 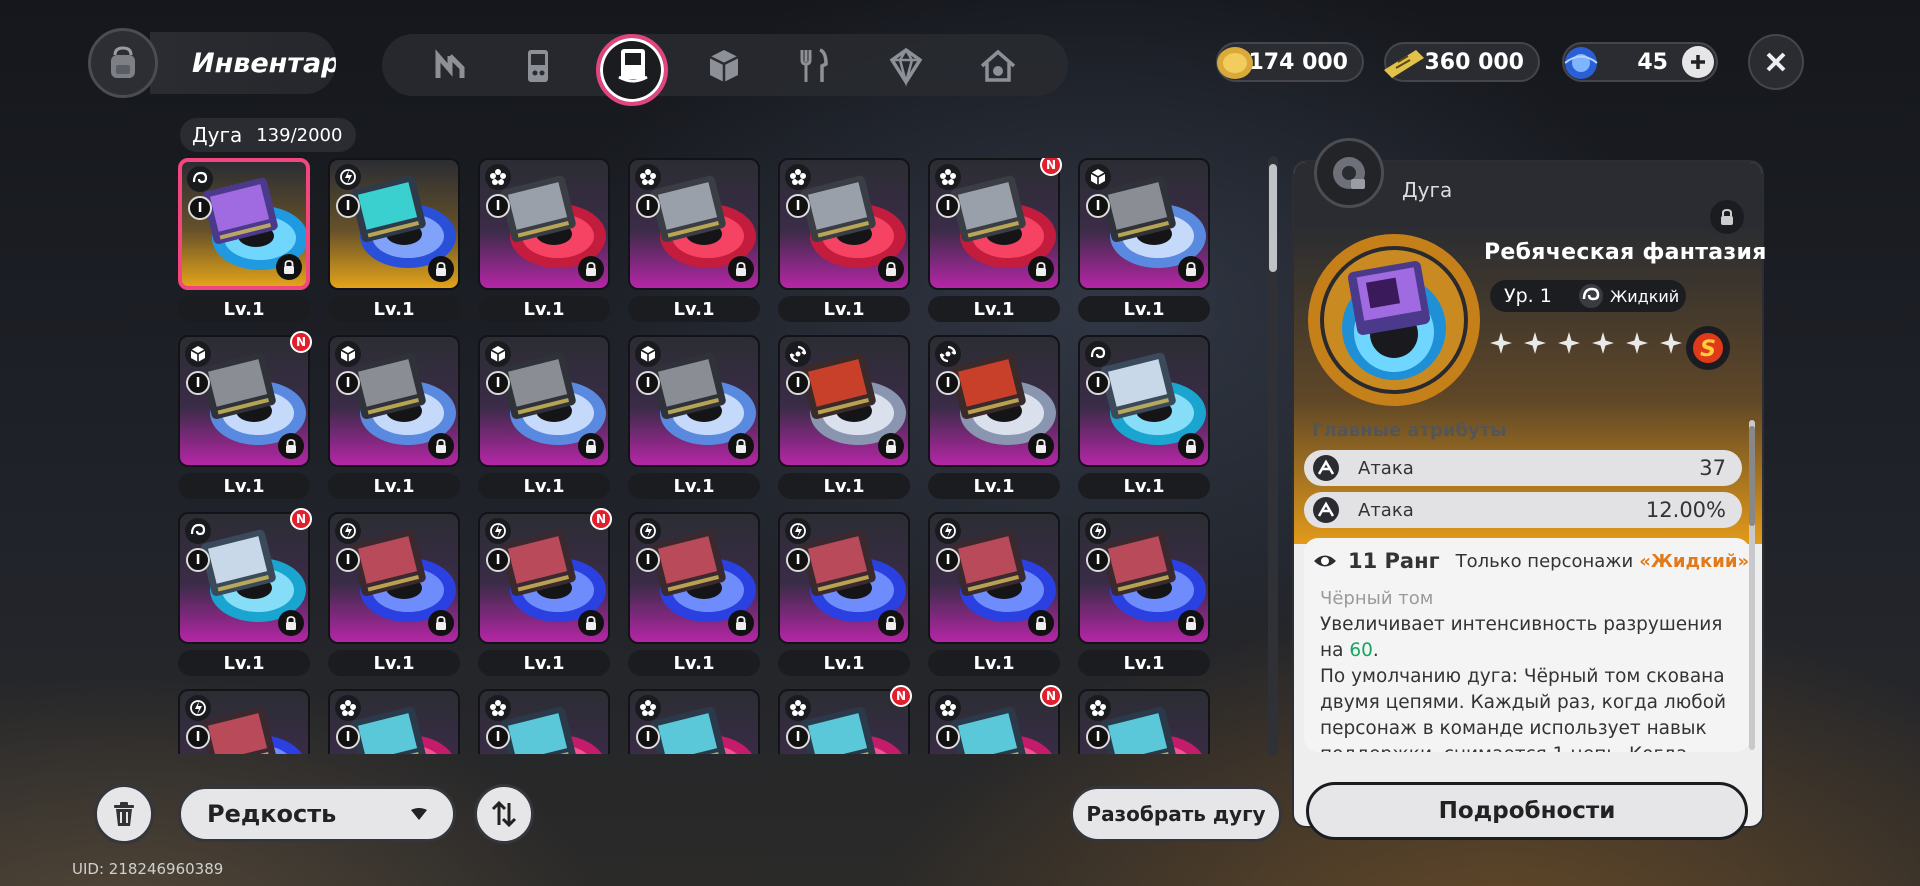 What do you see at coordinates (1727, 217) in the screenshot?
I see `detail-lock-button` at bounding box center [1727, 217].